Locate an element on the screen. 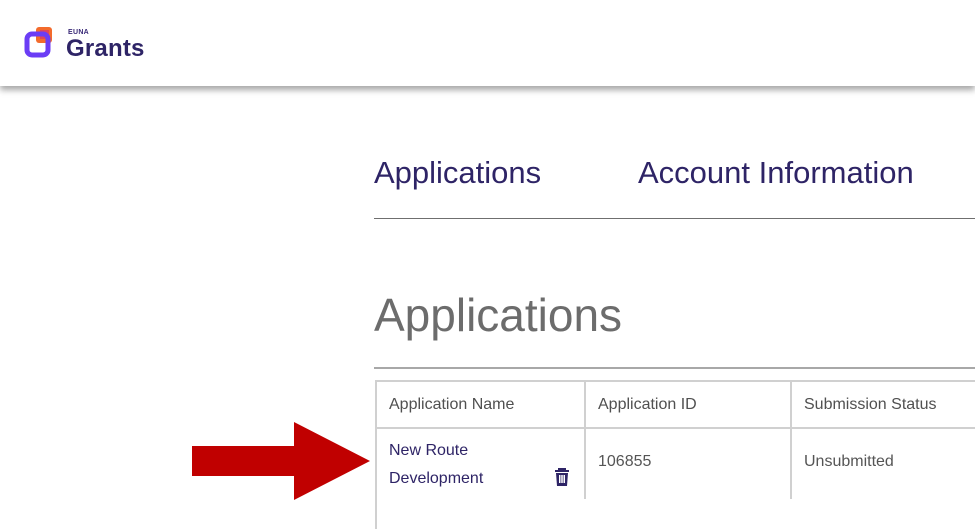  application-name-line1: New Route is located at coordinates (429, 450).